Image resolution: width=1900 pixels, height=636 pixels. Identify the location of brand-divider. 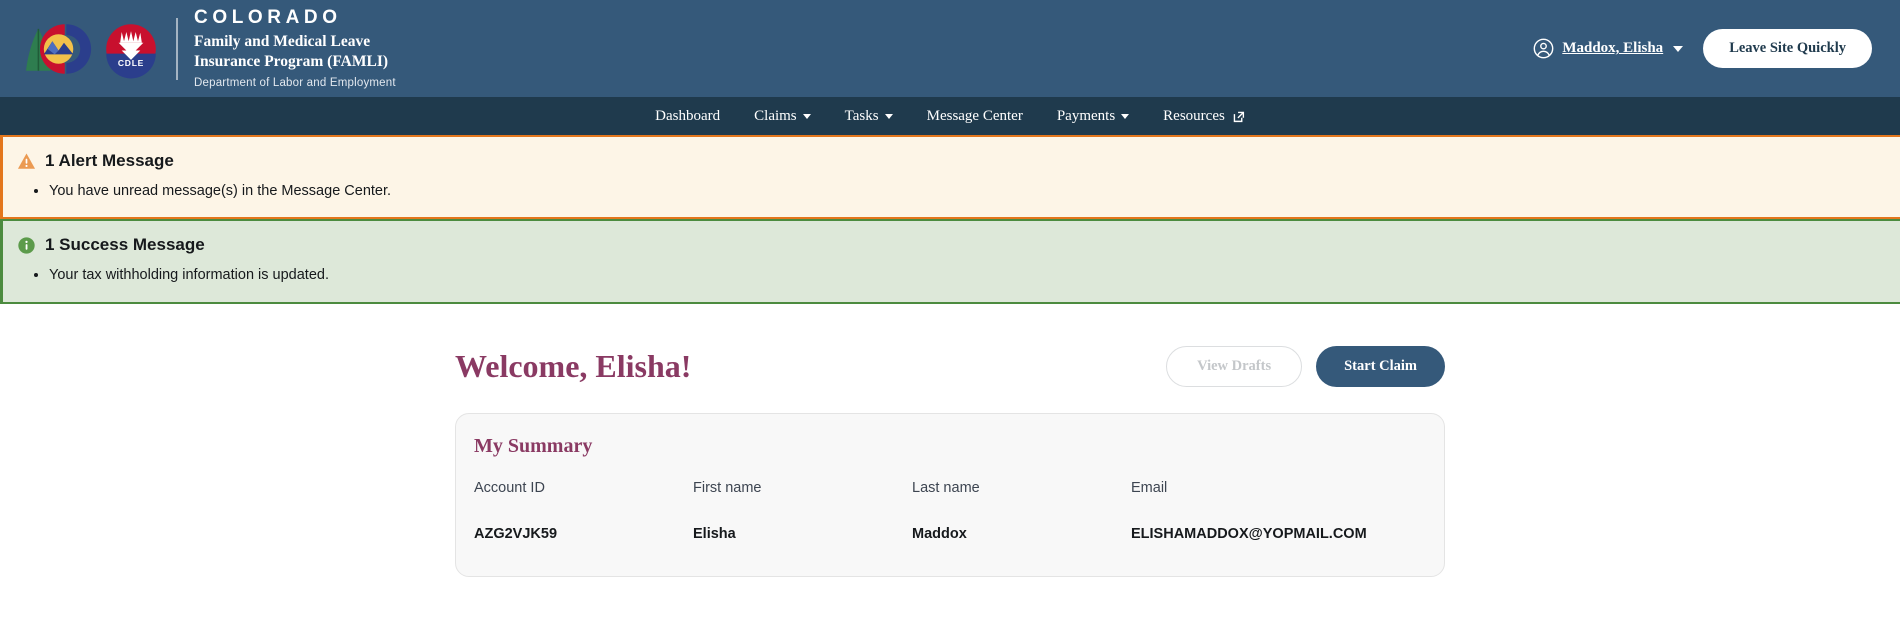
(177, 48).